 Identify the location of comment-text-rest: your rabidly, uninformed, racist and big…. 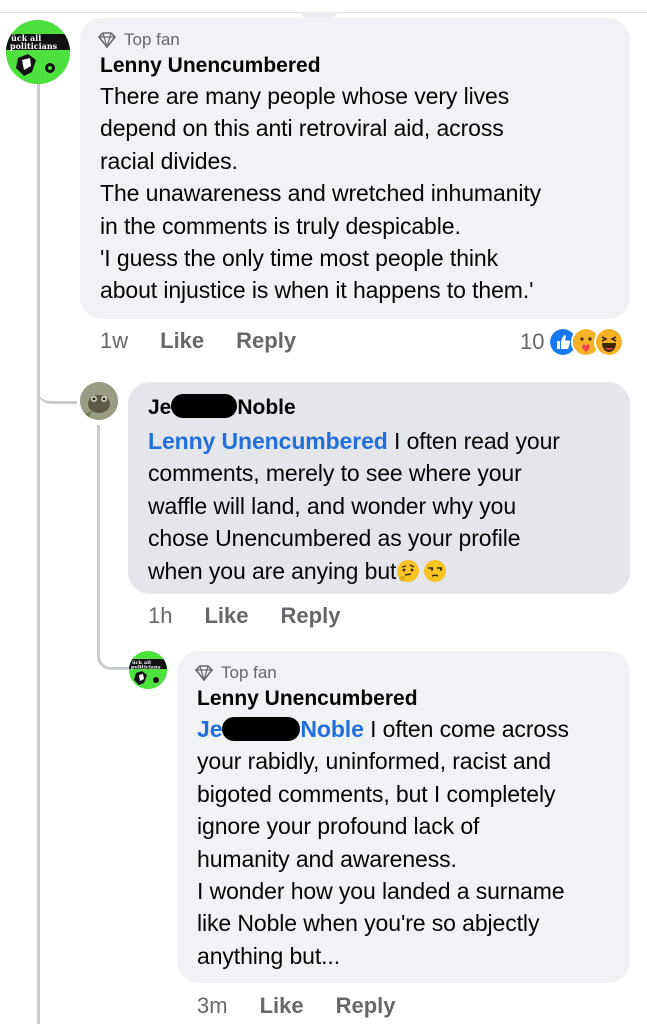
(381, 858).